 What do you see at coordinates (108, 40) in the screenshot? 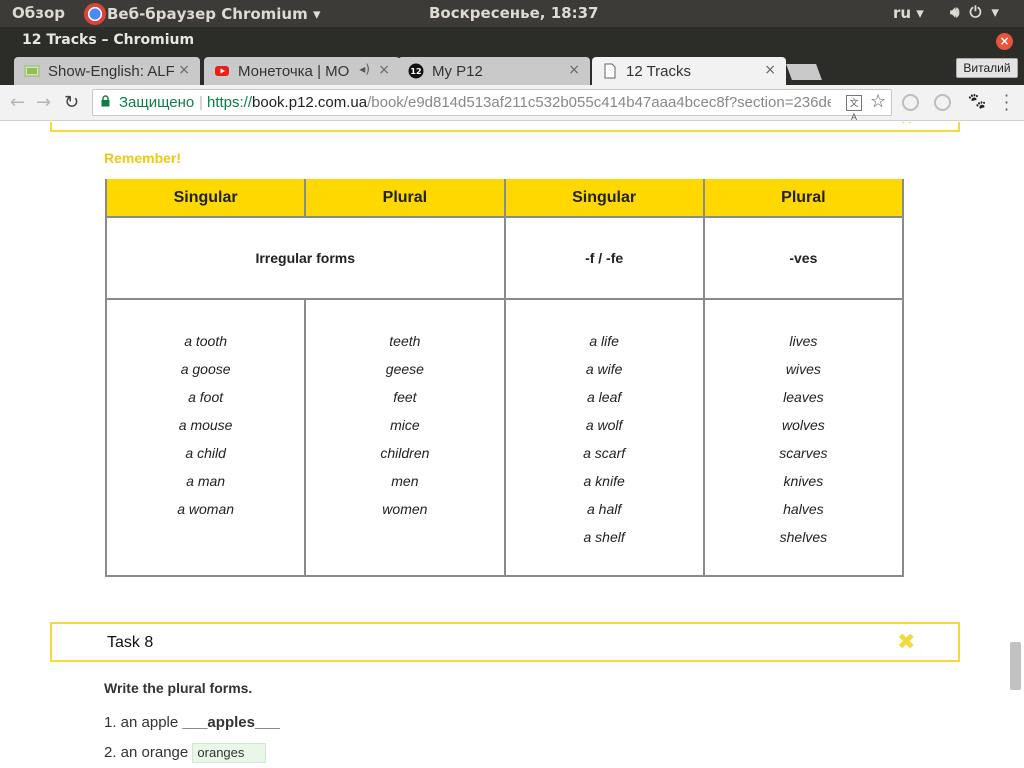
I see `window-title: 12 Tracks – Chromium` at bounding box center [108, 40].